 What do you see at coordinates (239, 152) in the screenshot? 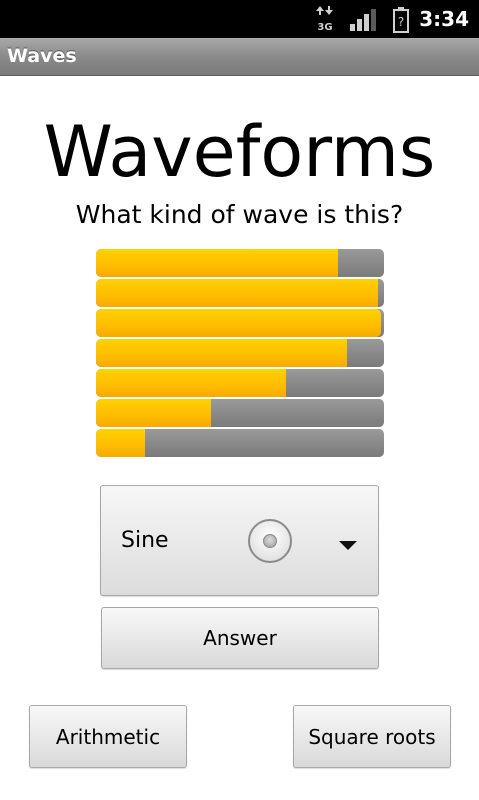
I see `page-title: Waveforms` at bounding box center [239, 152].